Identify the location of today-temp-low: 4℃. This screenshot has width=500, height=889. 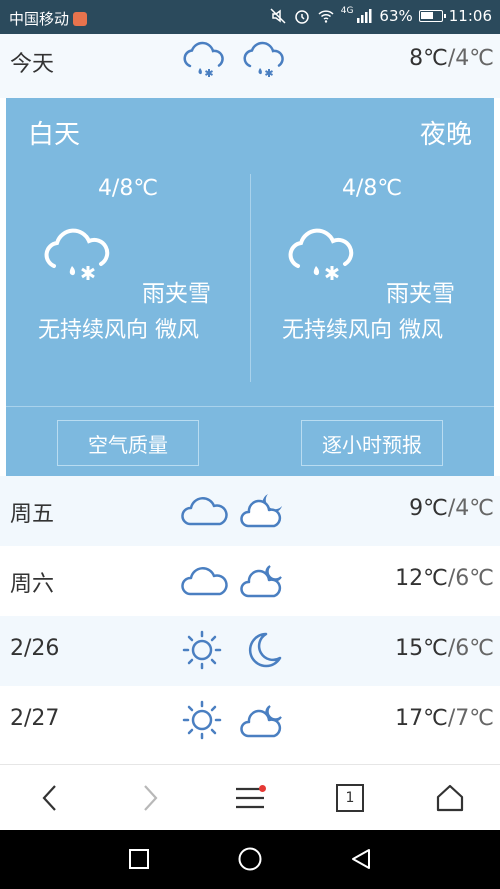
(474, 58).